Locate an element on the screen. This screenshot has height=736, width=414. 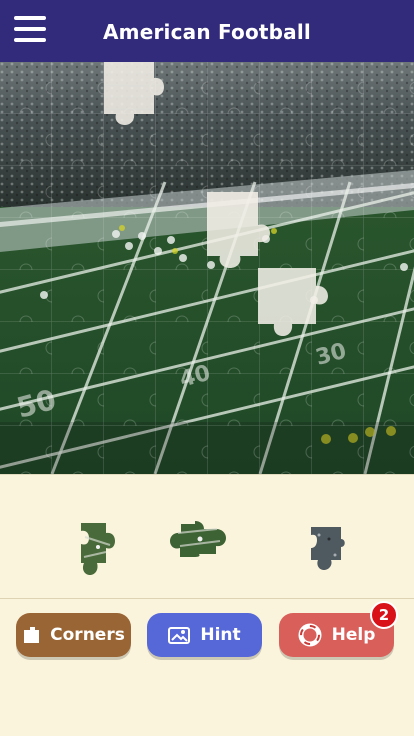
hint-button: Hint is located at coordinates (204, 635).